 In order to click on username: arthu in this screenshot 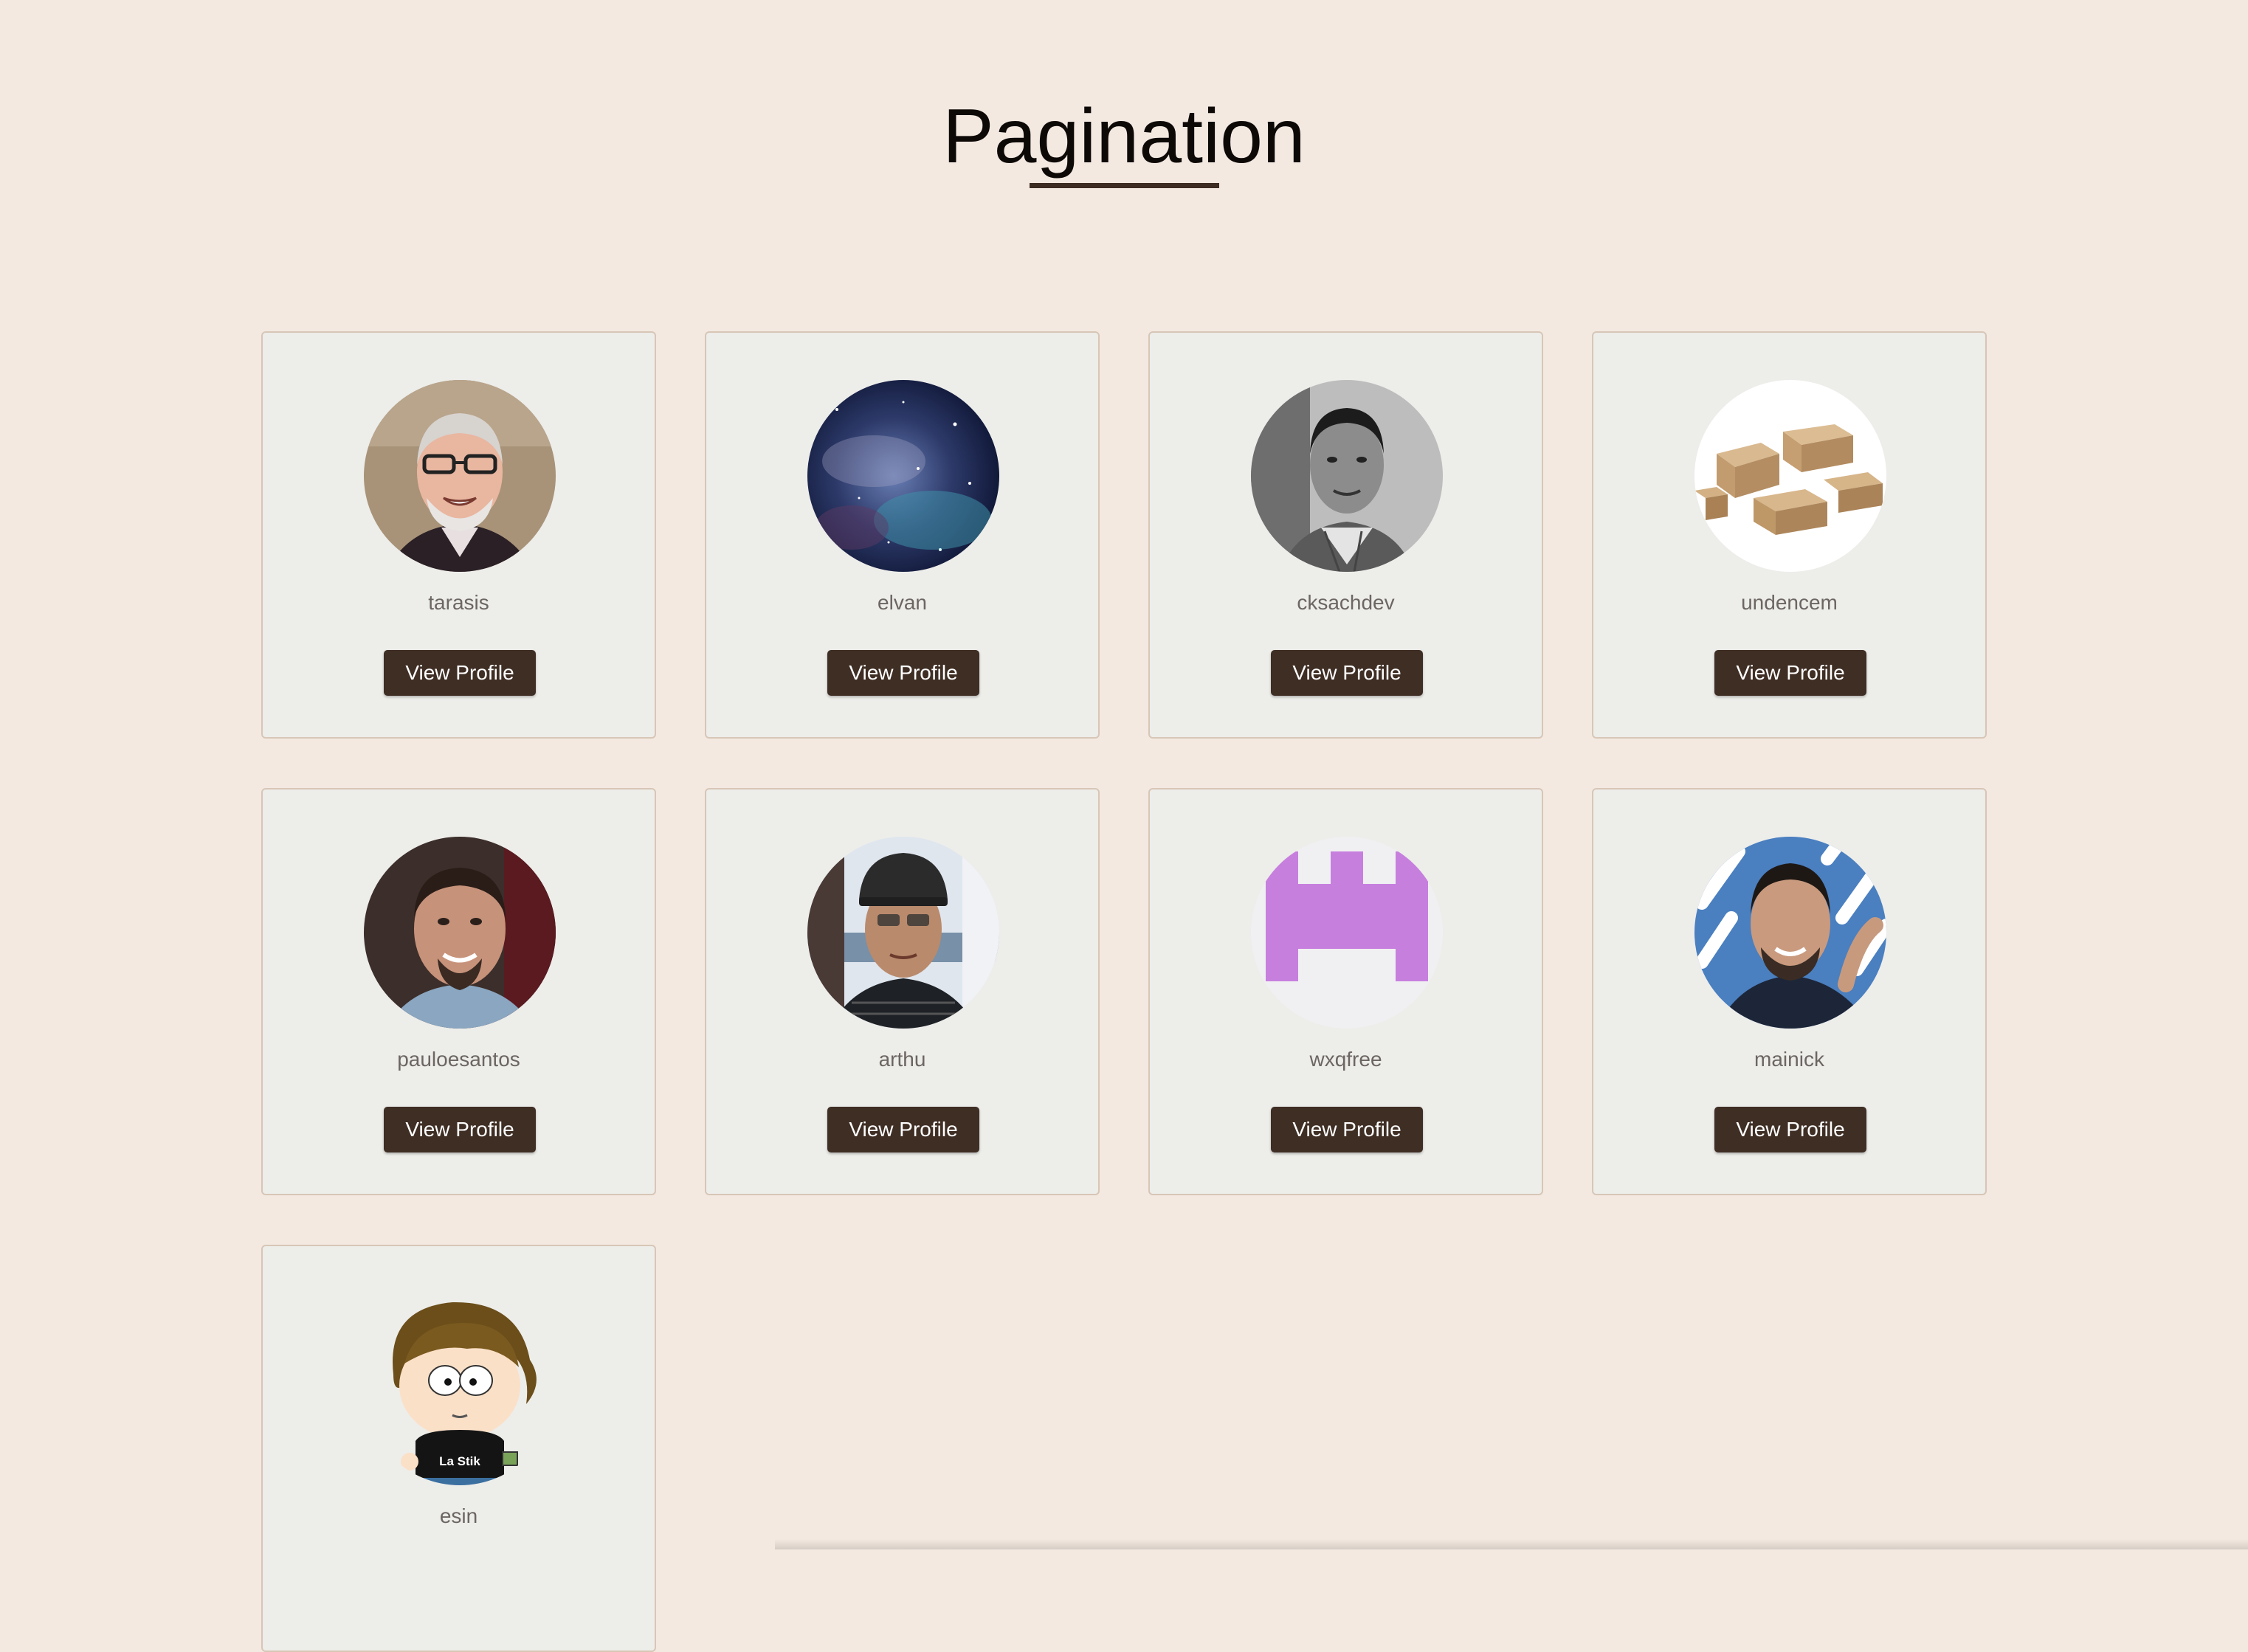, I will do `click(902, 1060)`.